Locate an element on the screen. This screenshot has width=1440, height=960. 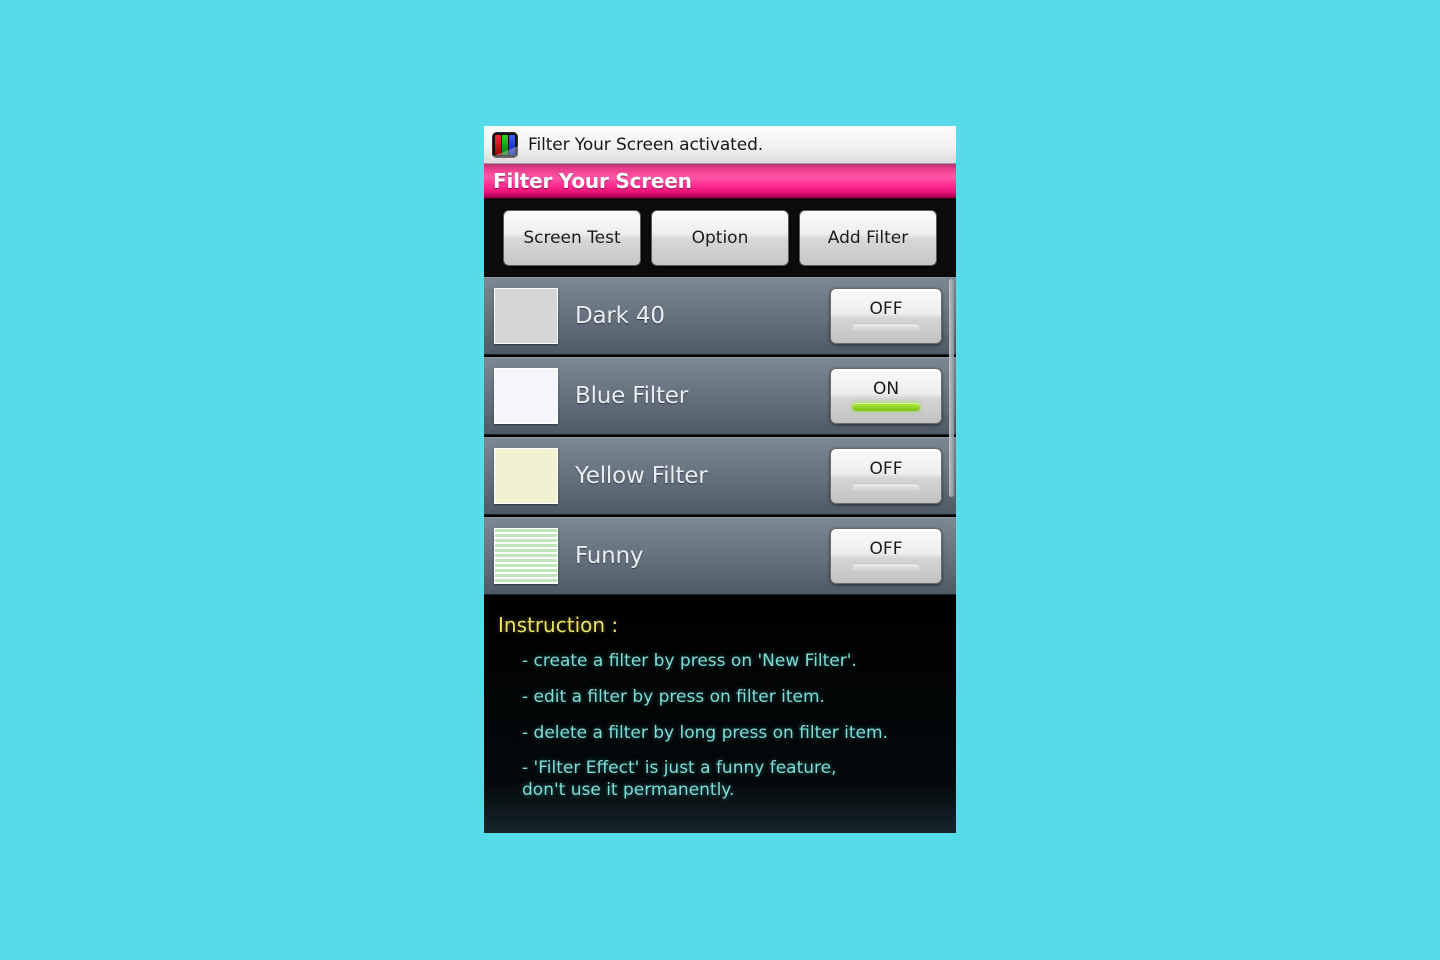
toggle-dark-40: OFF is located at coordinates (886, 316).